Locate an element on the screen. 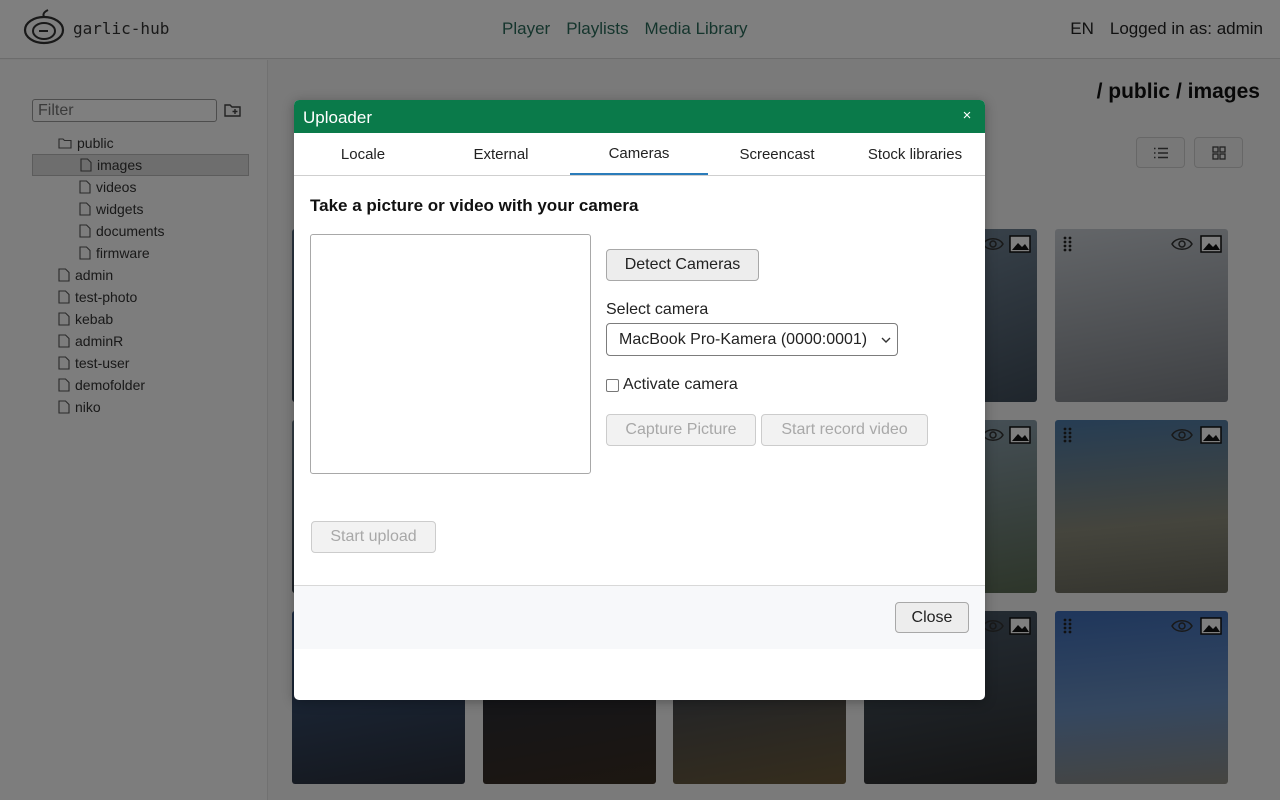 This screenshot has height=800, width=1280. activate-camera-row: Activate camera is located at coordinates (672, 385).